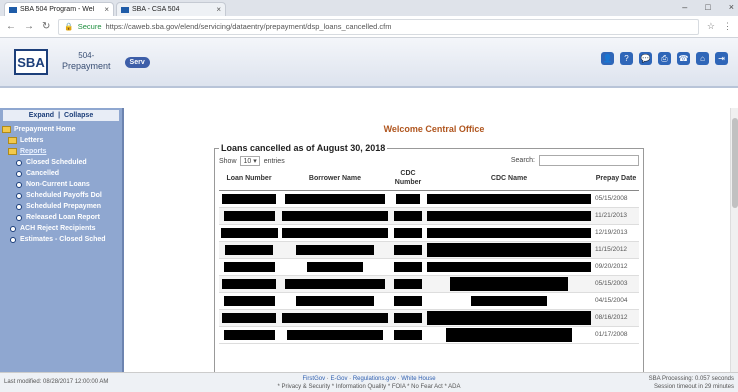  I want to click on print-icon: ⎙, so click(664, 58).